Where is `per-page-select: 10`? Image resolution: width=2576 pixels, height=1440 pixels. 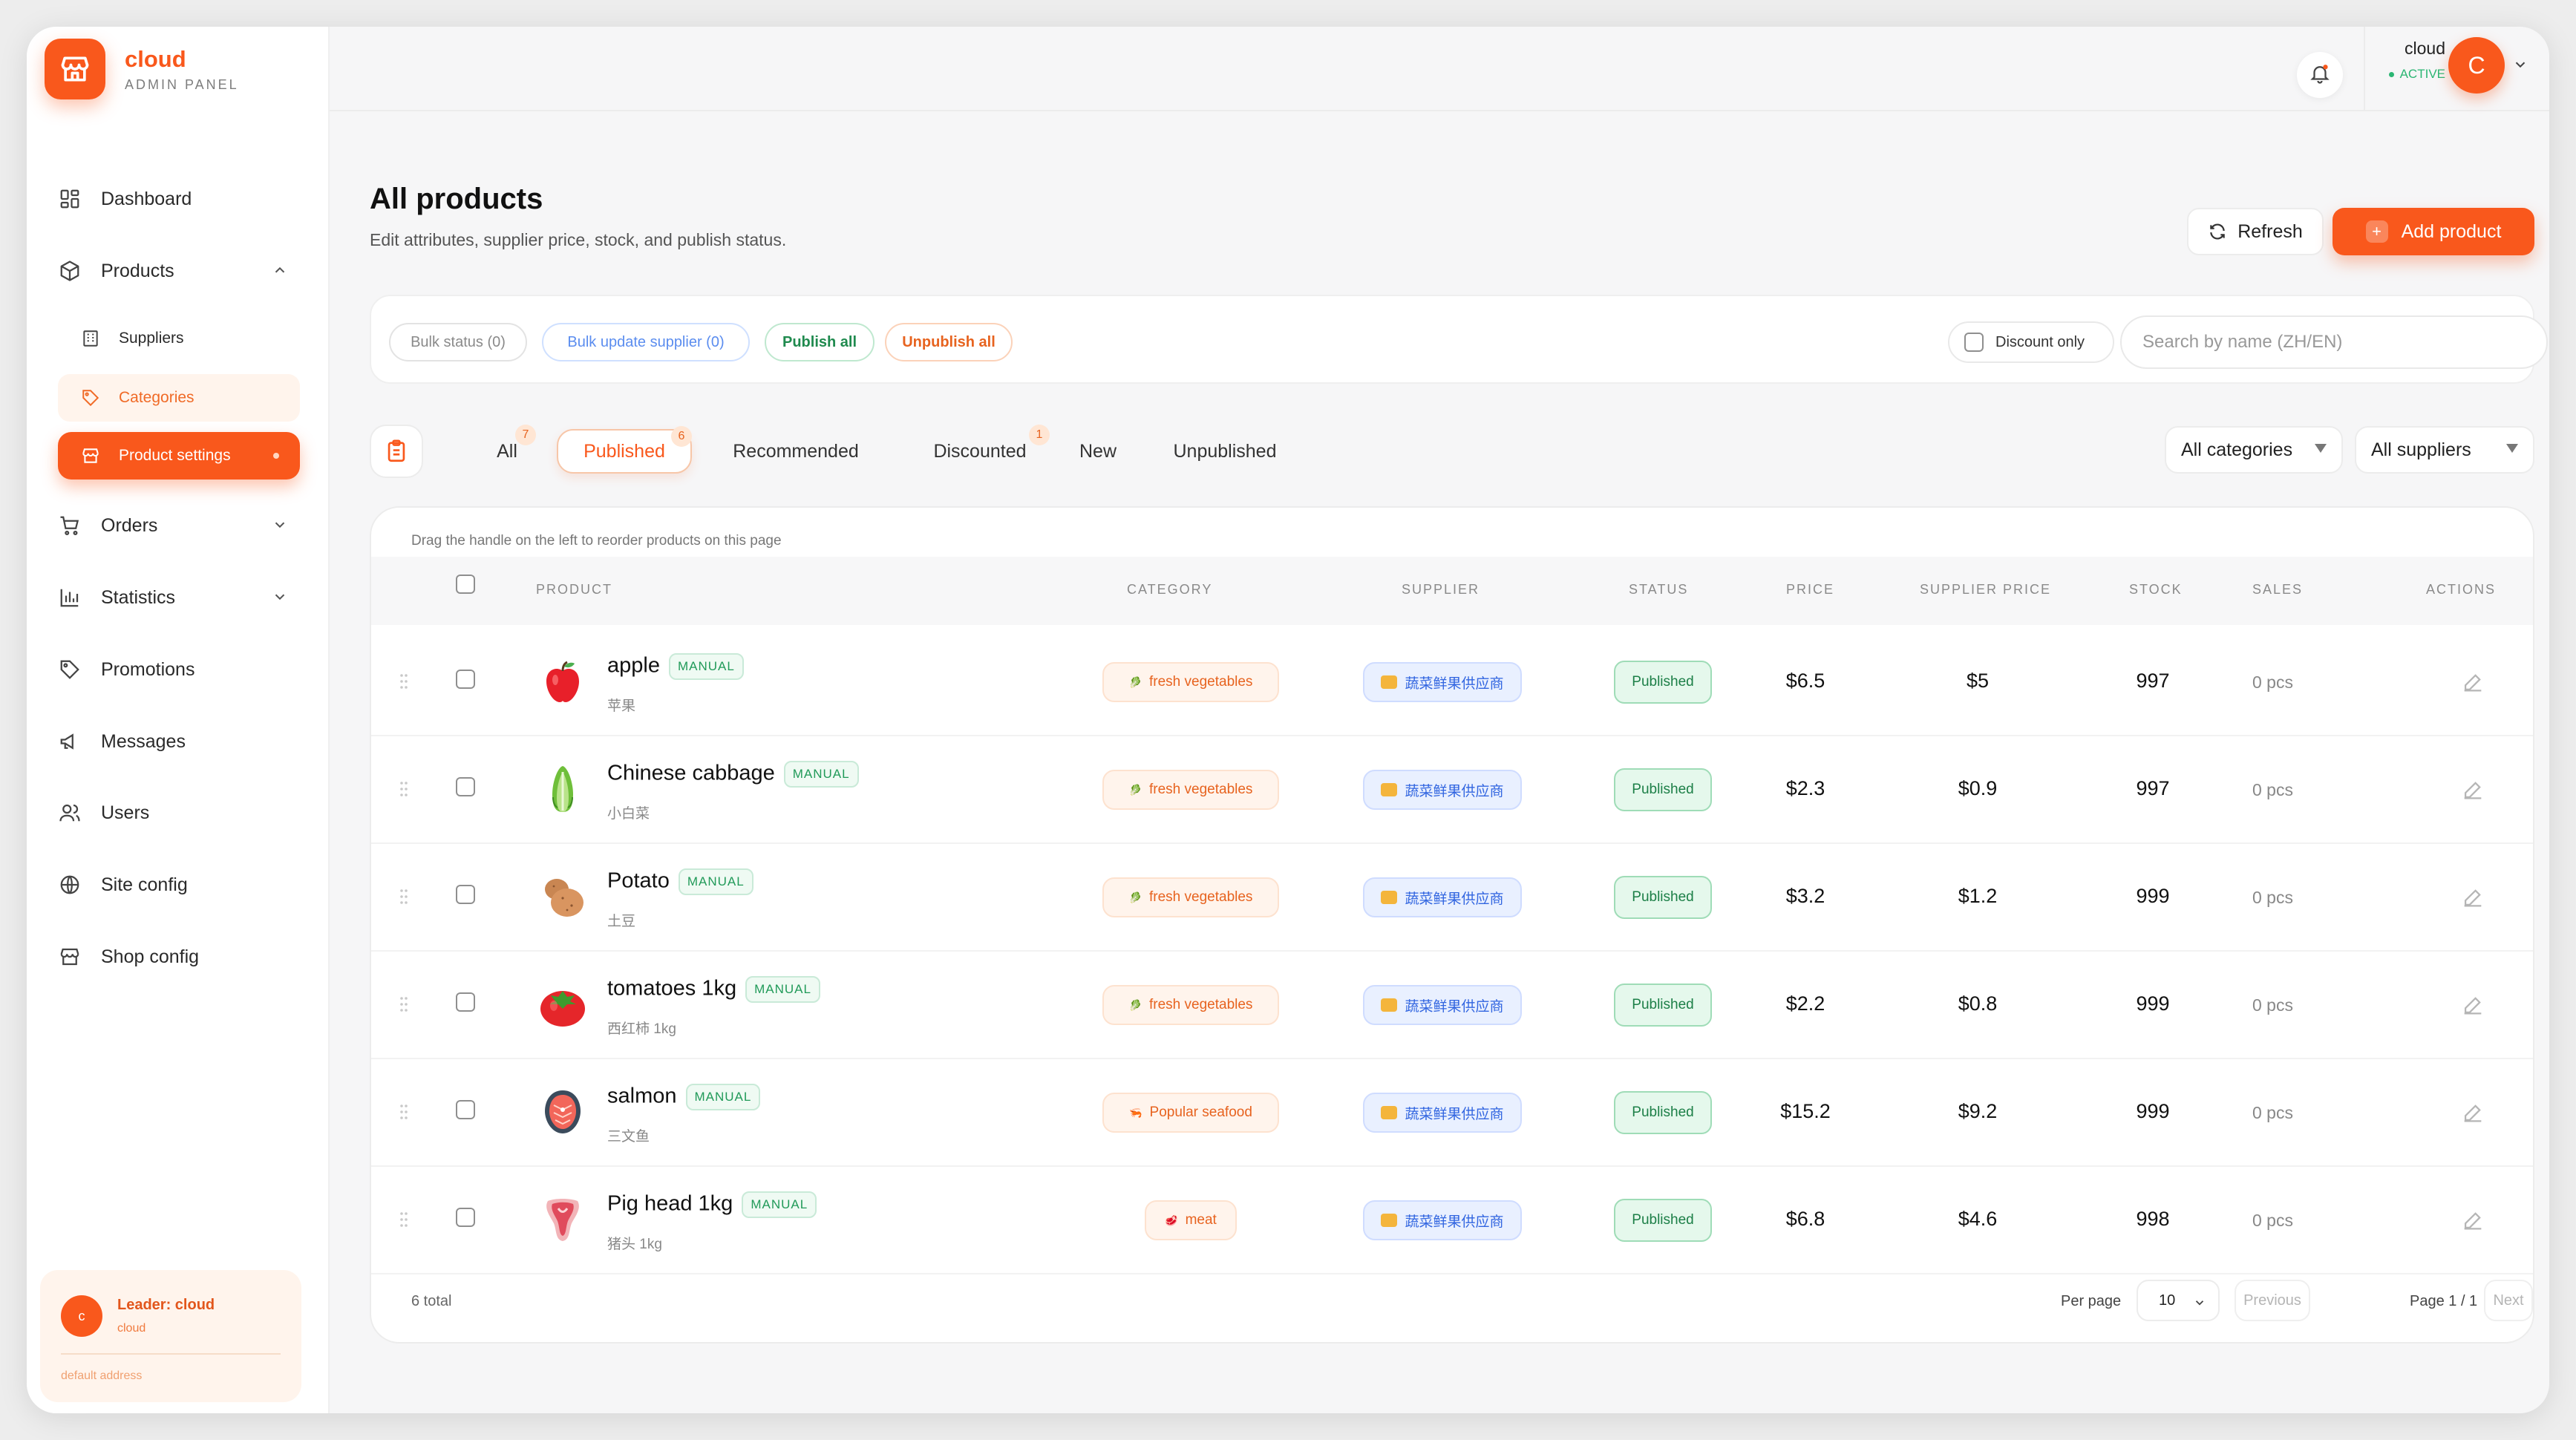
per-page-select: 10 is located at coordinates (2178, 1301).